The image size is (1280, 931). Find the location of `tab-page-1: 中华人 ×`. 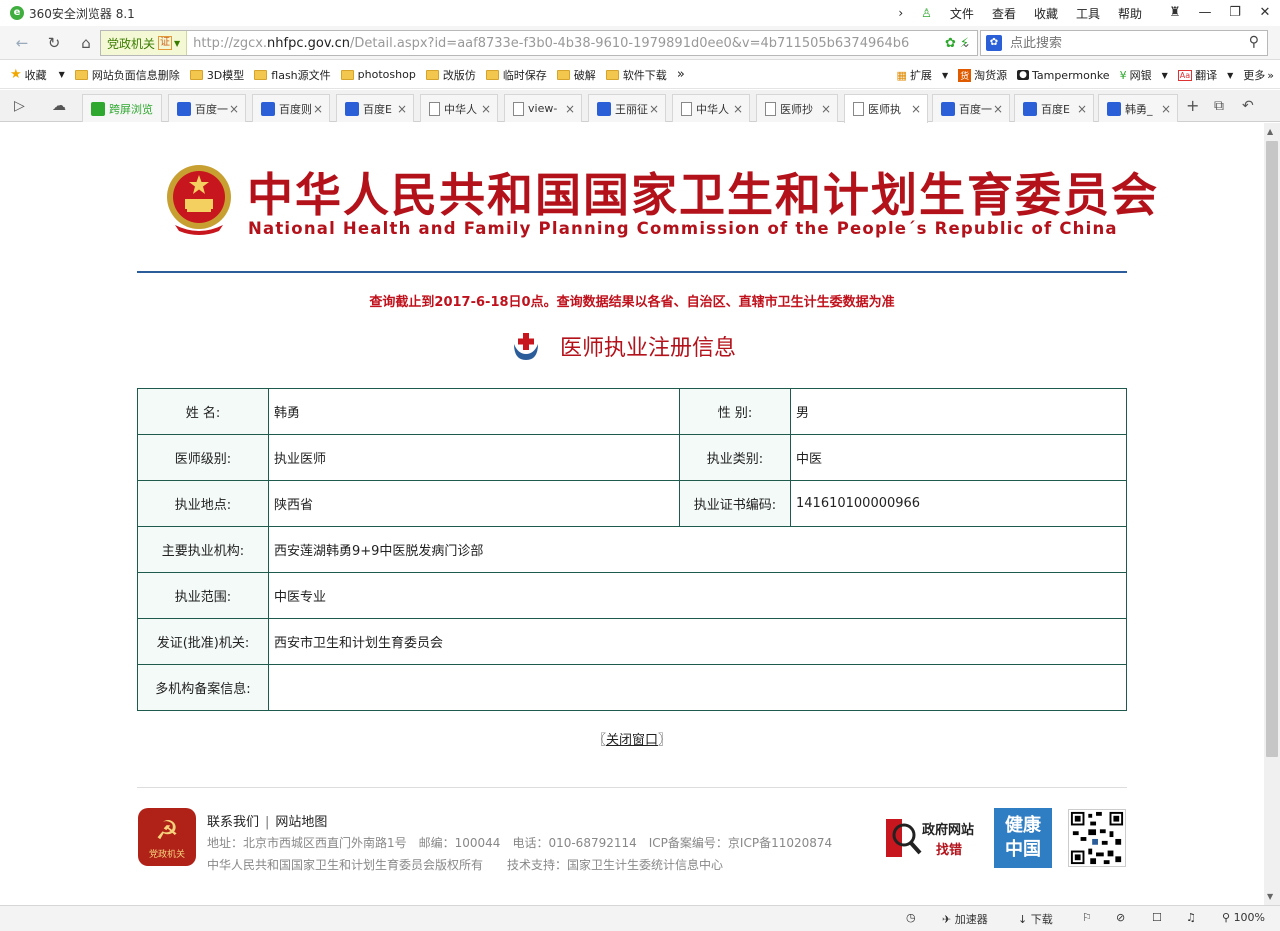

tab-page-1: 中华人 × is located at coordinates (459, 108).